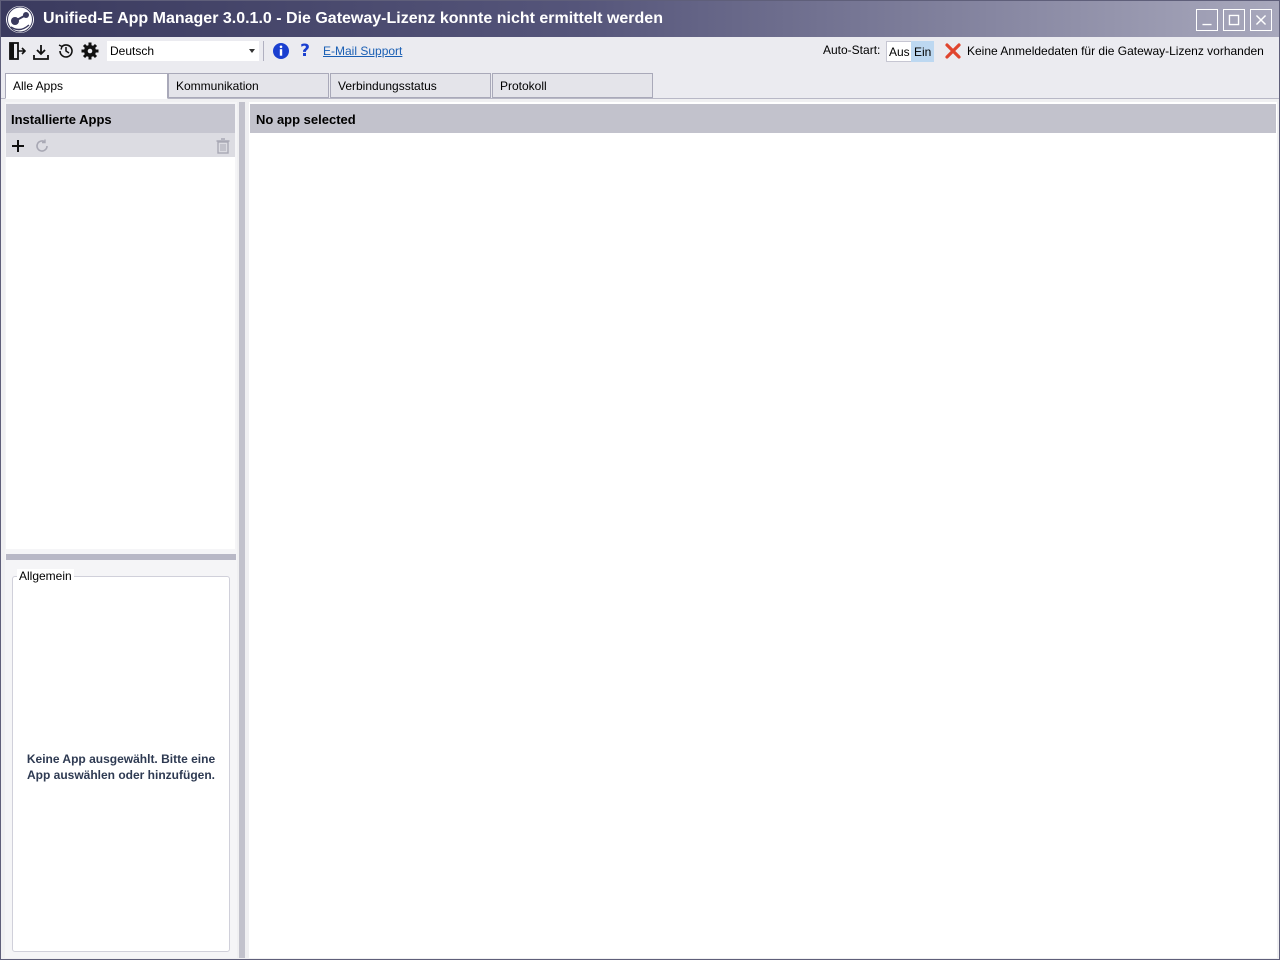  Describe the element at coordinates (281, 51) in the screenshot. I see `info-icon` at that location.